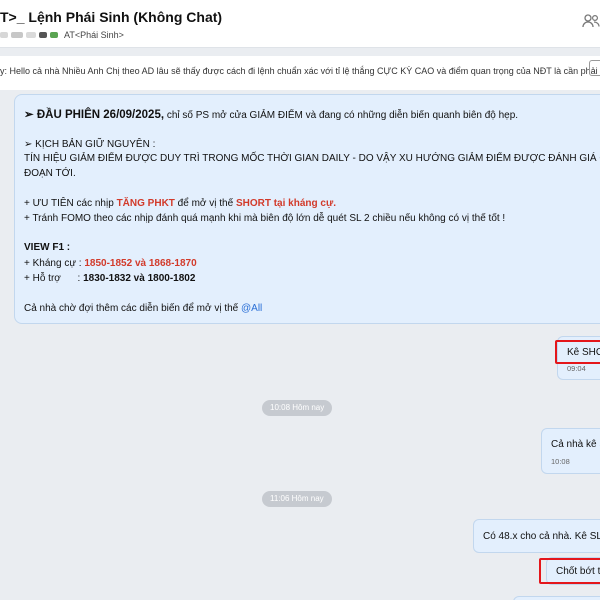 The height and width of the screenshot is (600, 600). I want to click on scenario-line-2: ĐOẠN TỚI., so click(50, 173).